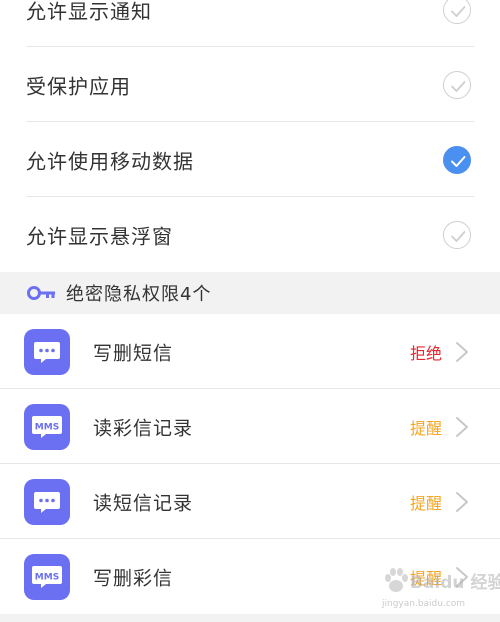 The image size is (500, 622). I want to click on privacy-item-label: 读彩信记录, so click(143, 428).